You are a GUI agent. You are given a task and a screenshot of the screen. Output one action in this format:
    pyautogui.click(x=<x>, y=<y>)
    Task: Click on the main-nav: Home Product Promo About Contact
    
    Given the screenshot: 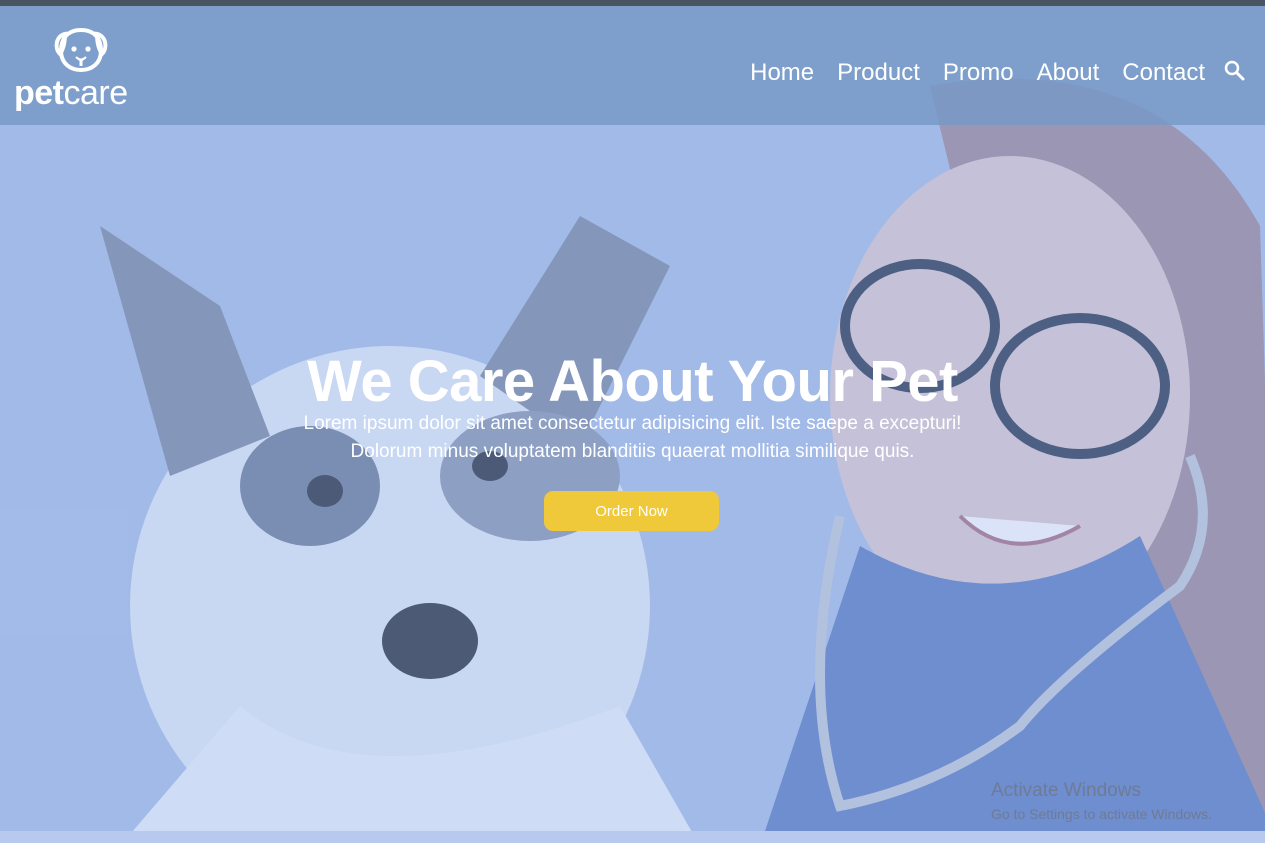 What is the action you would take?
    pyautogui.click(x=977, y=73)
    